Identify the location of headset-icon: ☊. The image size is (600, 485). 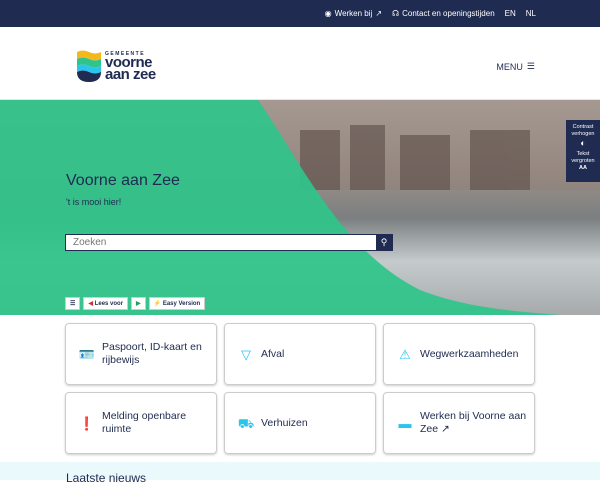
(396, 13).